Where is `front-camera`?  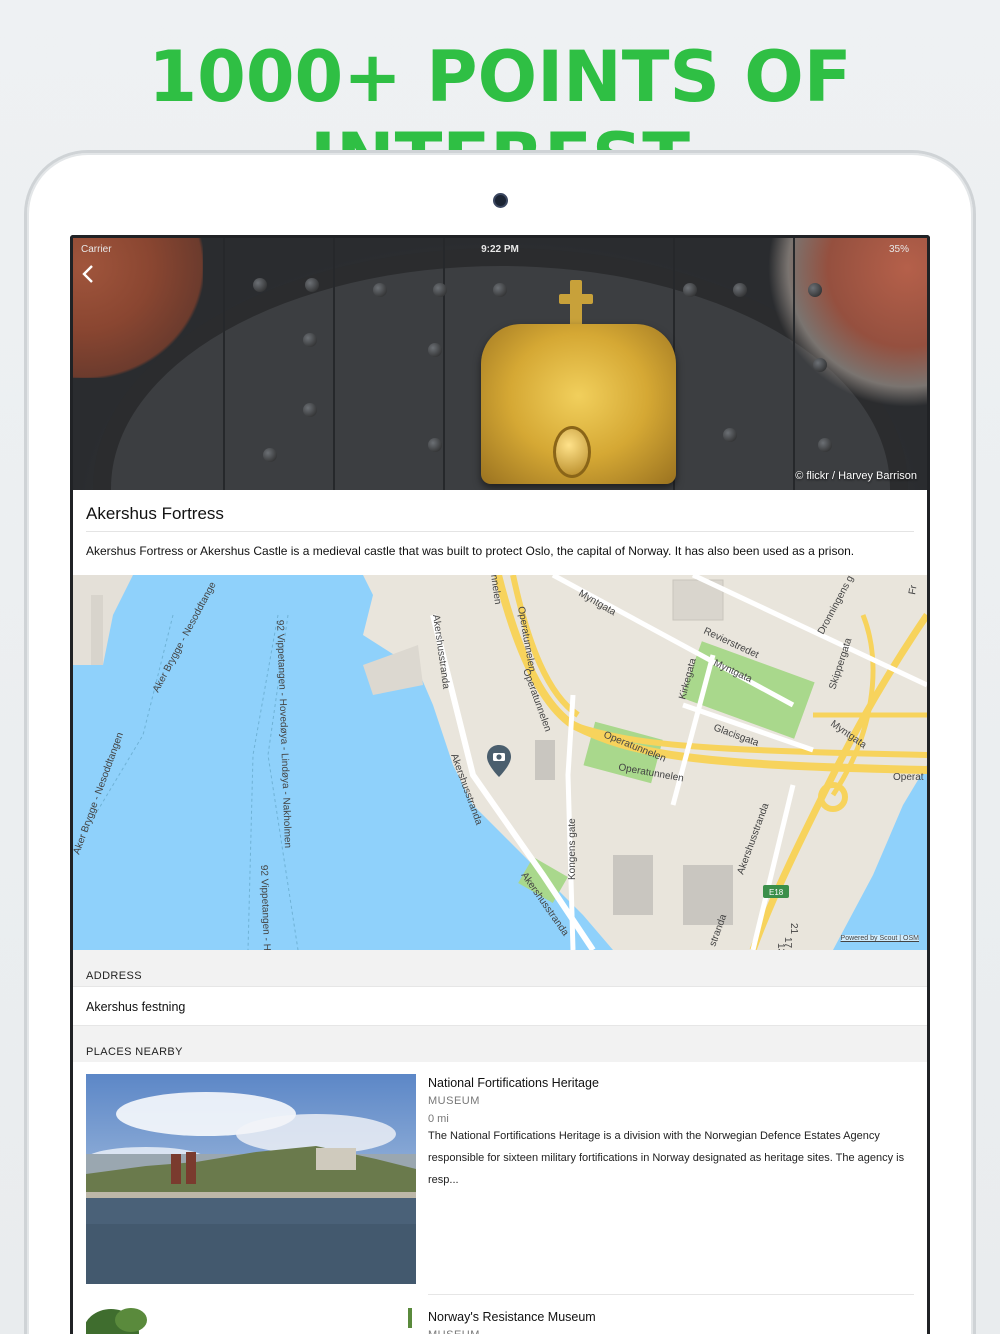 front-camera is located at coordinates (500, 200).